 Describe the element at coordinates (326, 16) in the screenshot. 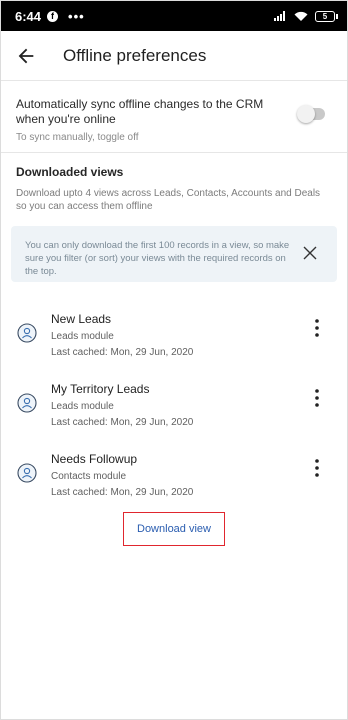

I see `battery-icon: 5` at that location.